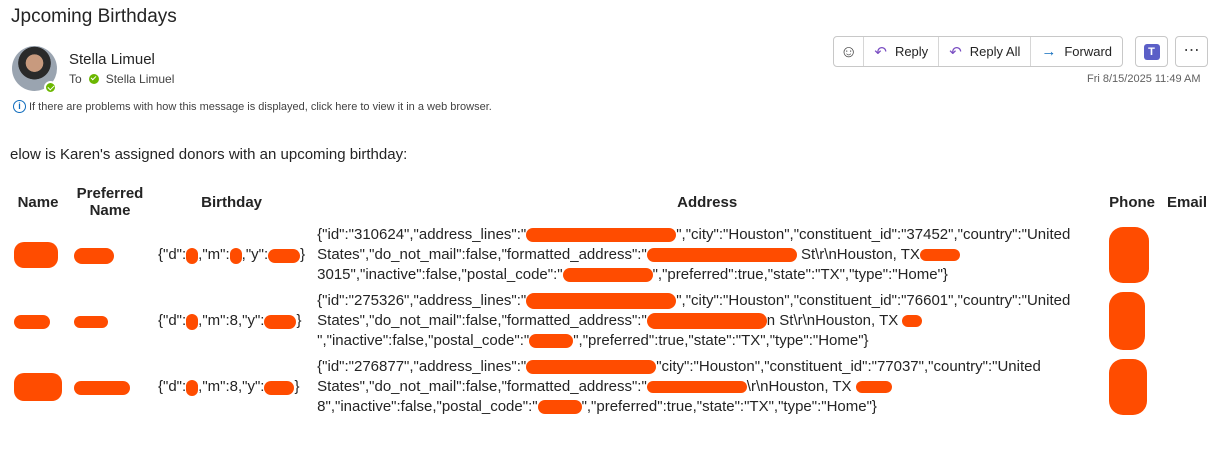 The width and height of the screenshot is (1223, 455). I want to click on header-email: Email, so click(1187, 202).